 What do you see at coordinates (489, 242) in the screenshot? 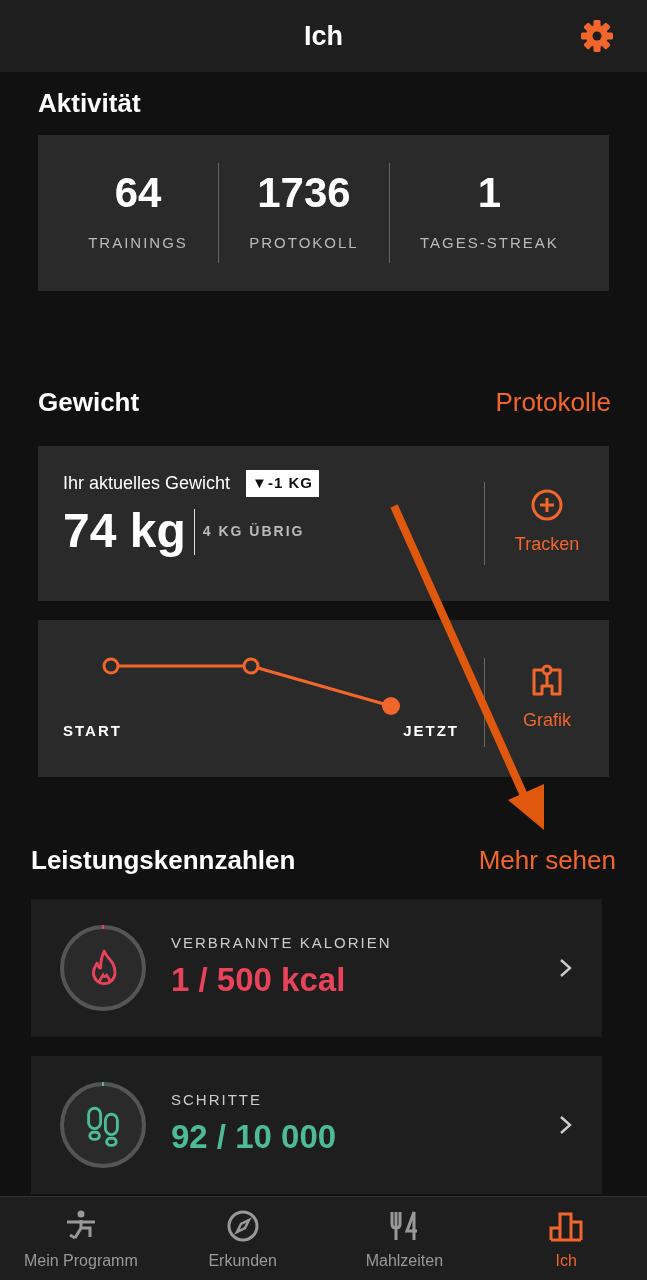
I see `stat-label: TAGES-STREAK` at bounding box center [489, 242].